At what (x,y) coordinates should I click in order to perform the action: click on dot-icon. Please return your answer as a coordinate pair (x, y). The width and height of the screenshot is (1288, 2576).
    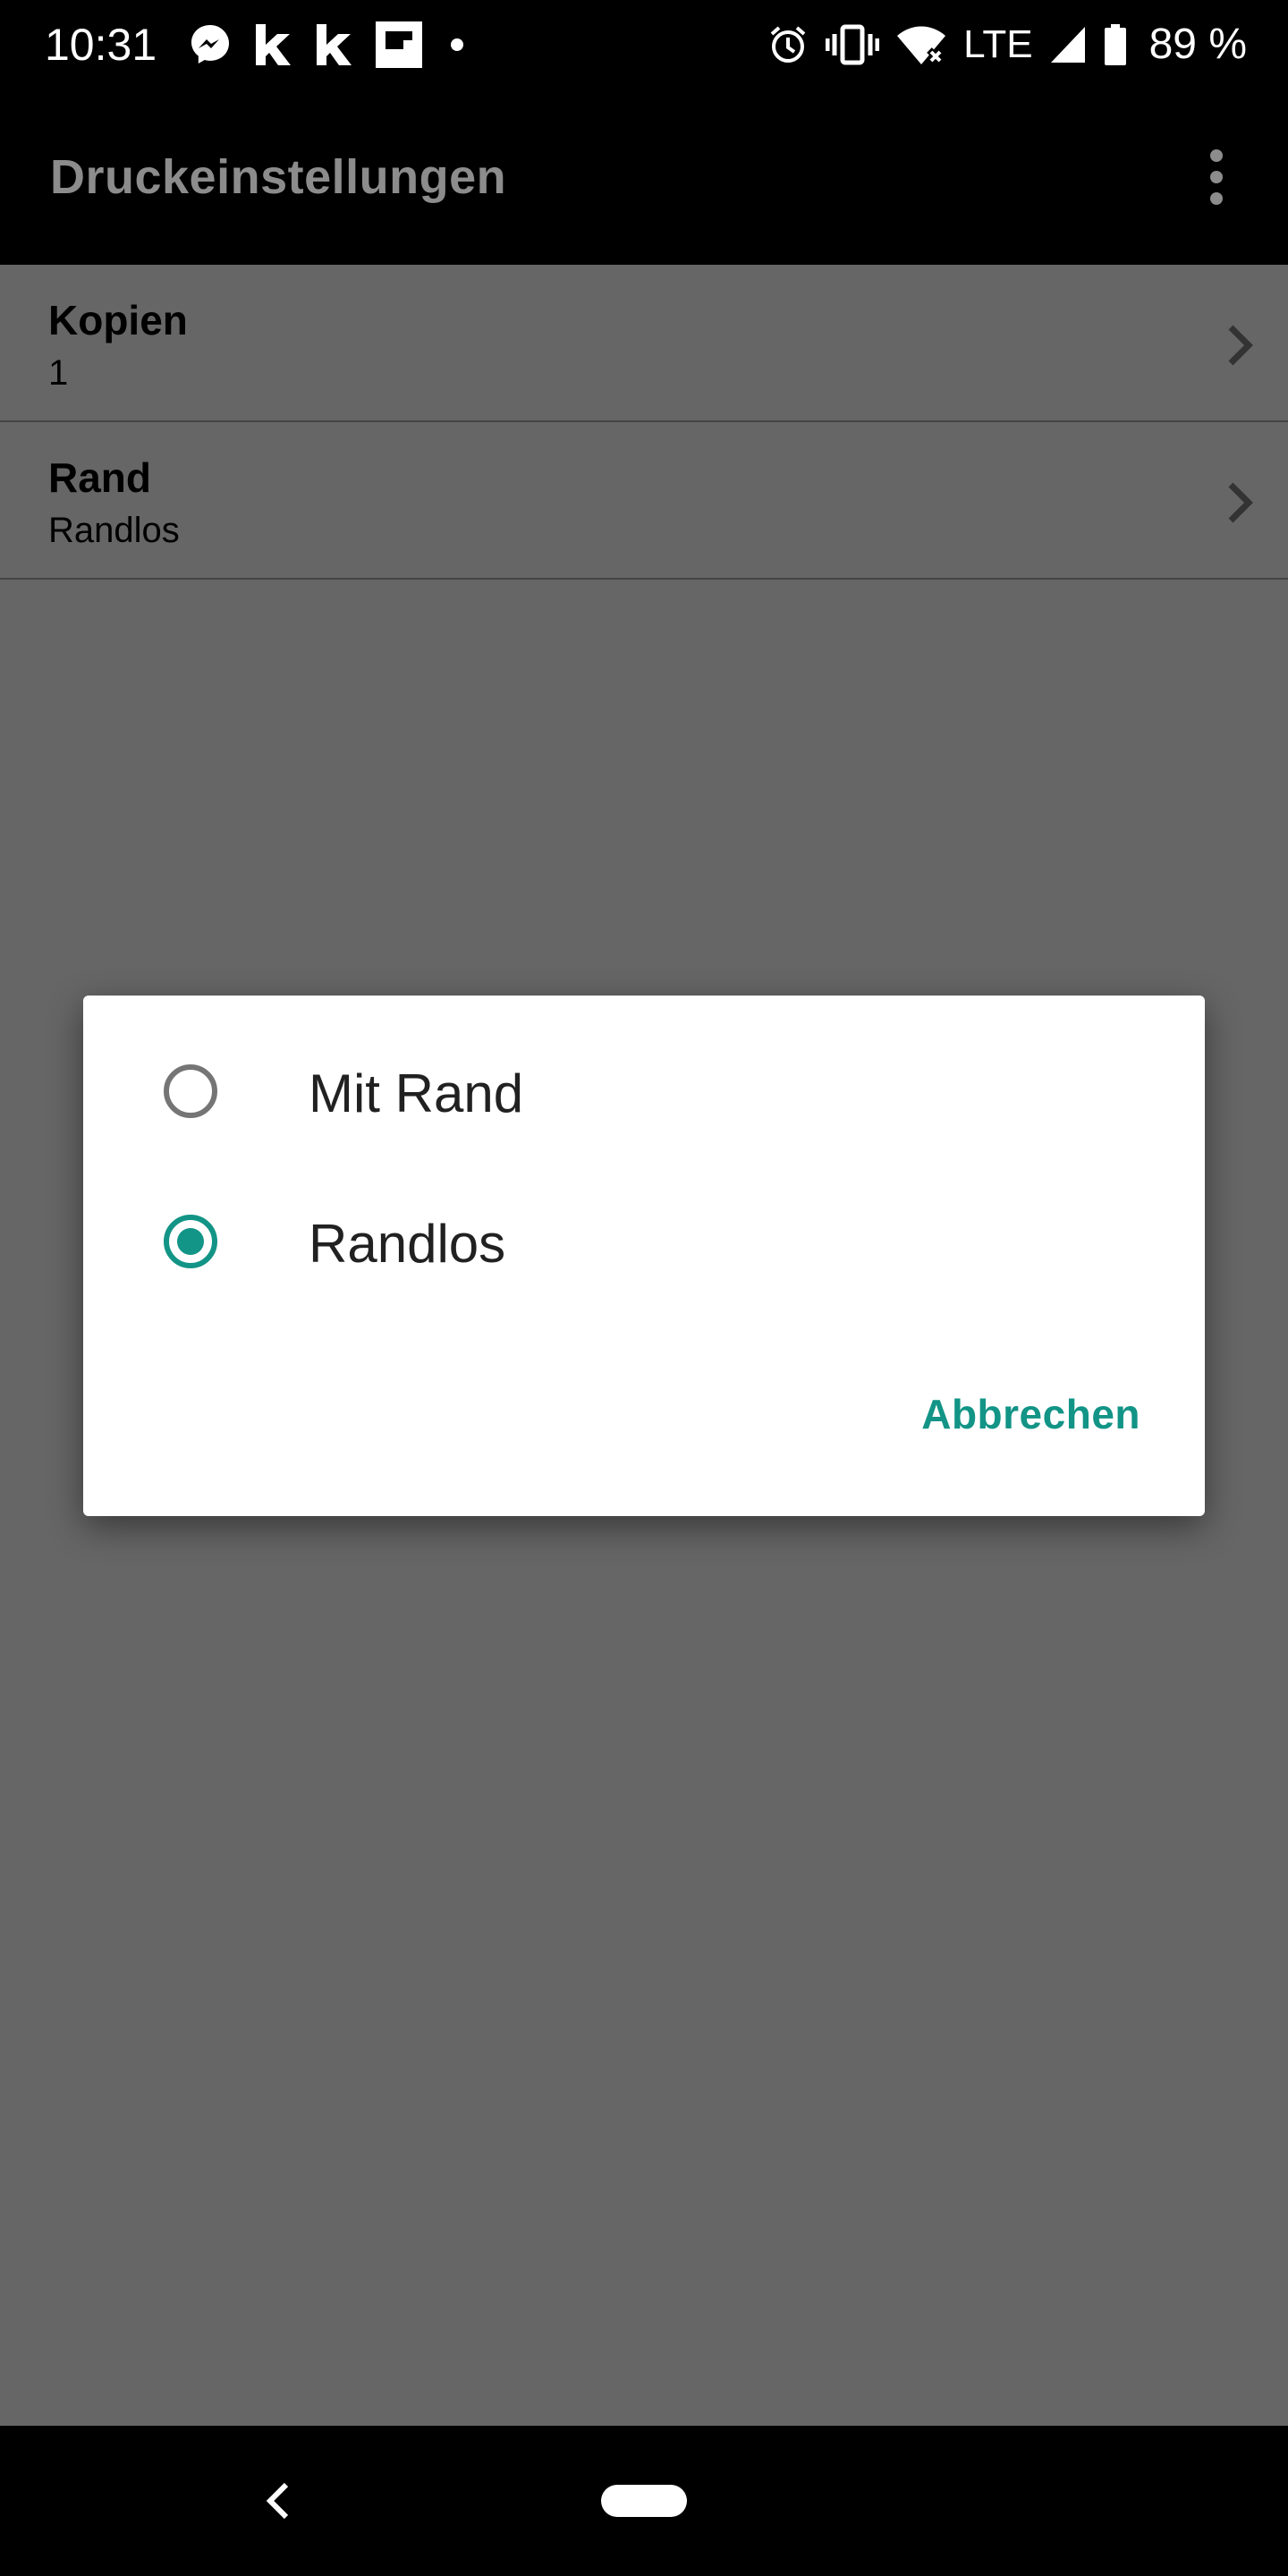
    Looking at the image, I should click on (457, 44).